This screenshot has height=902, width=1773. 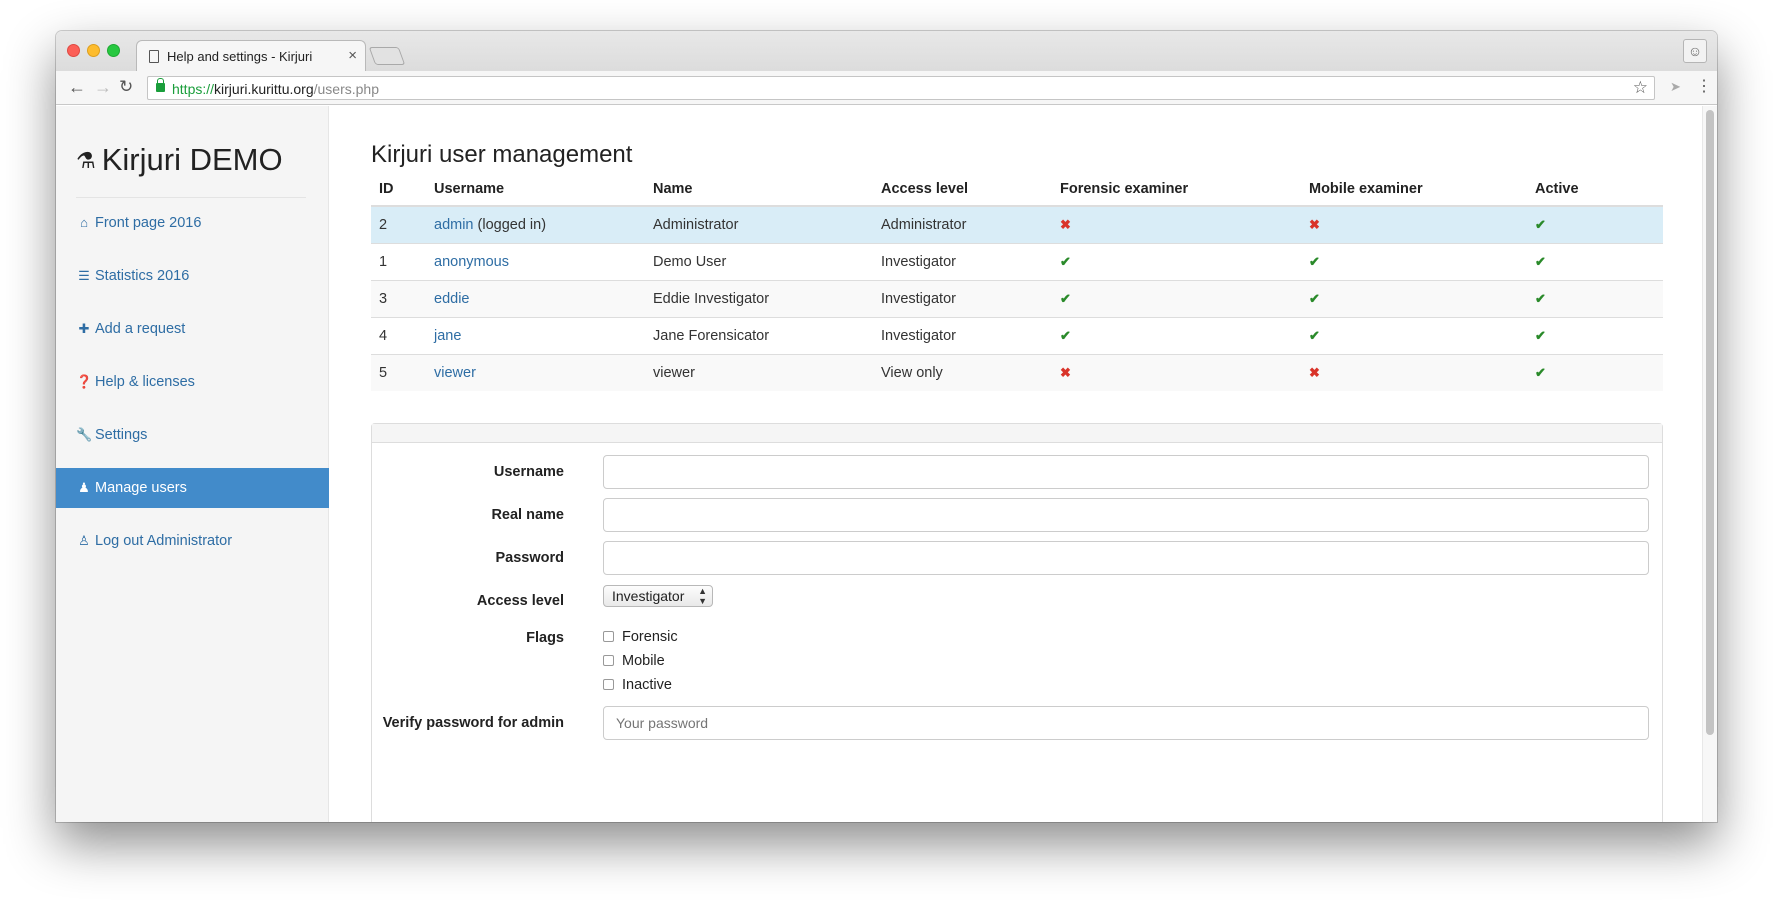 I want to click on sidebar-item-add-request: ✚ Add a request, so click(x=192, y=329).